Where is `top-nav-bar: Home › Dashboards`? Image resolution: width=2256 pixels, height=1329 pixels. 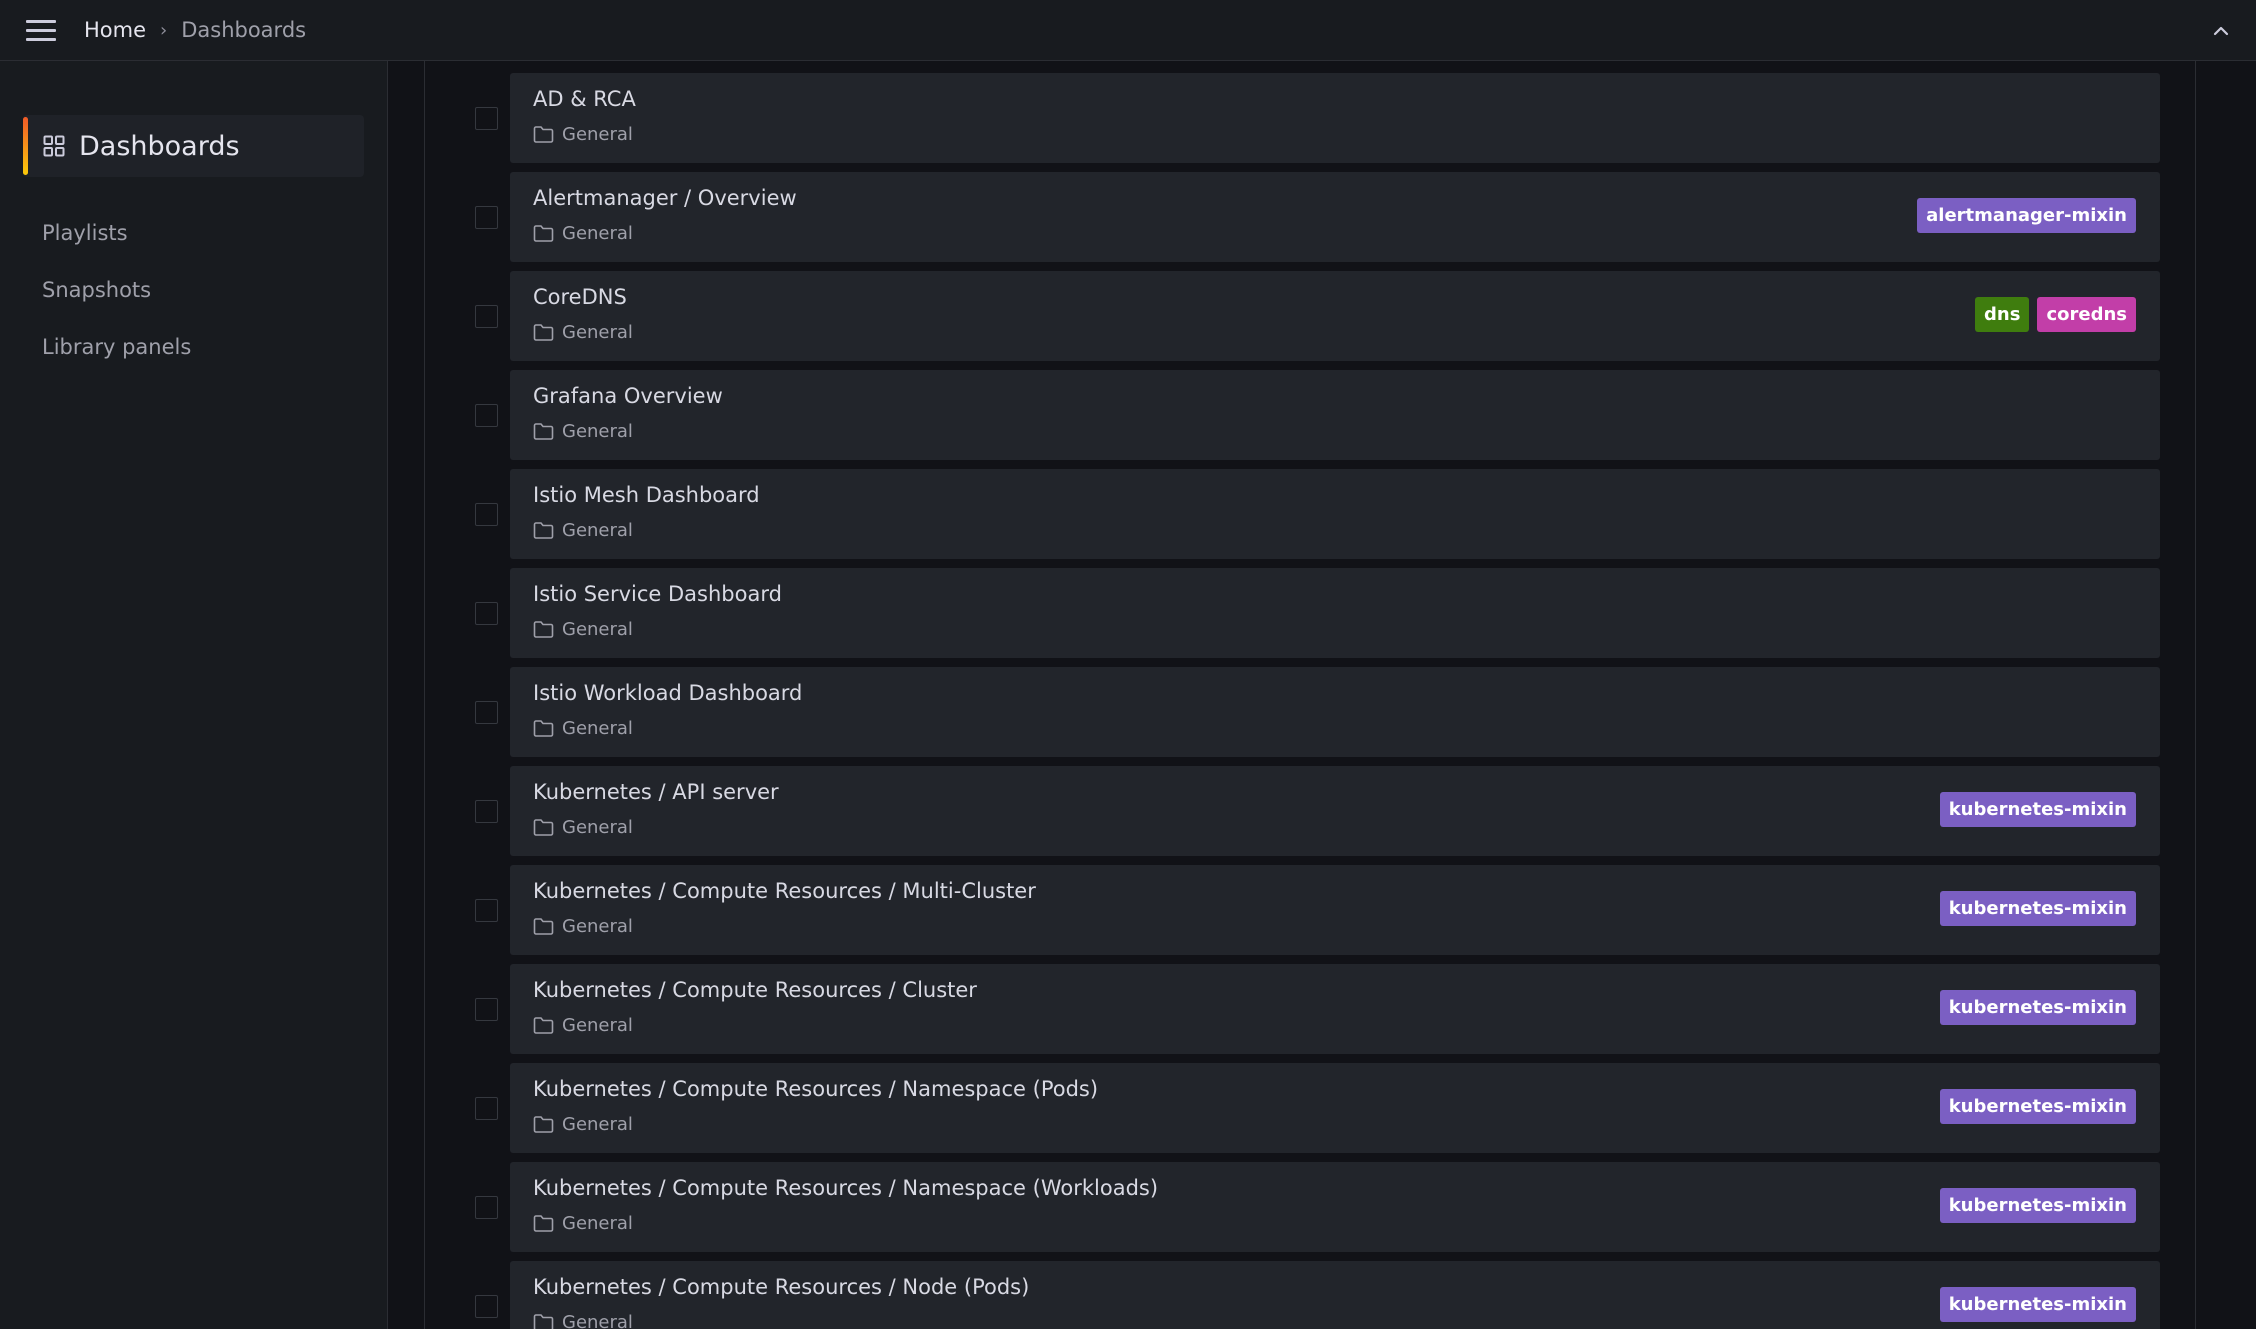 top-nav-bar: Home › Dashboards is located at coordinates (1128, 30).